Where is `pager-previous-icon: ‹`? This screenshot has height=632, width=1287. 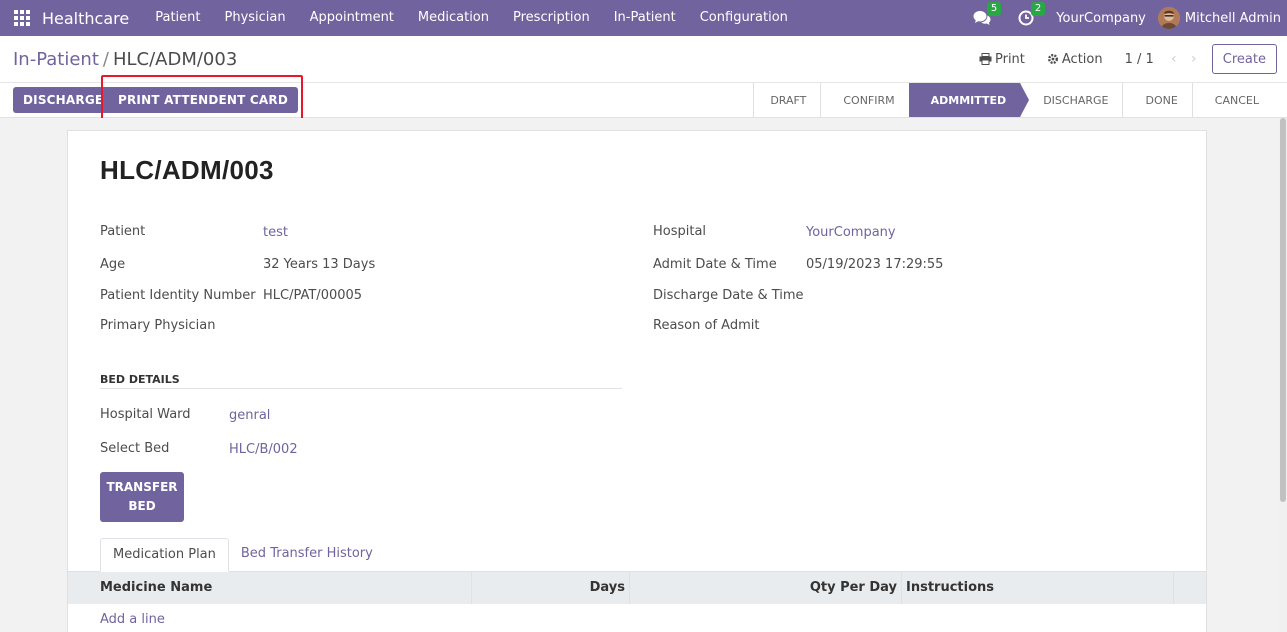
pager-previous-icon: ‹ is located at coordinates (1174, 59).